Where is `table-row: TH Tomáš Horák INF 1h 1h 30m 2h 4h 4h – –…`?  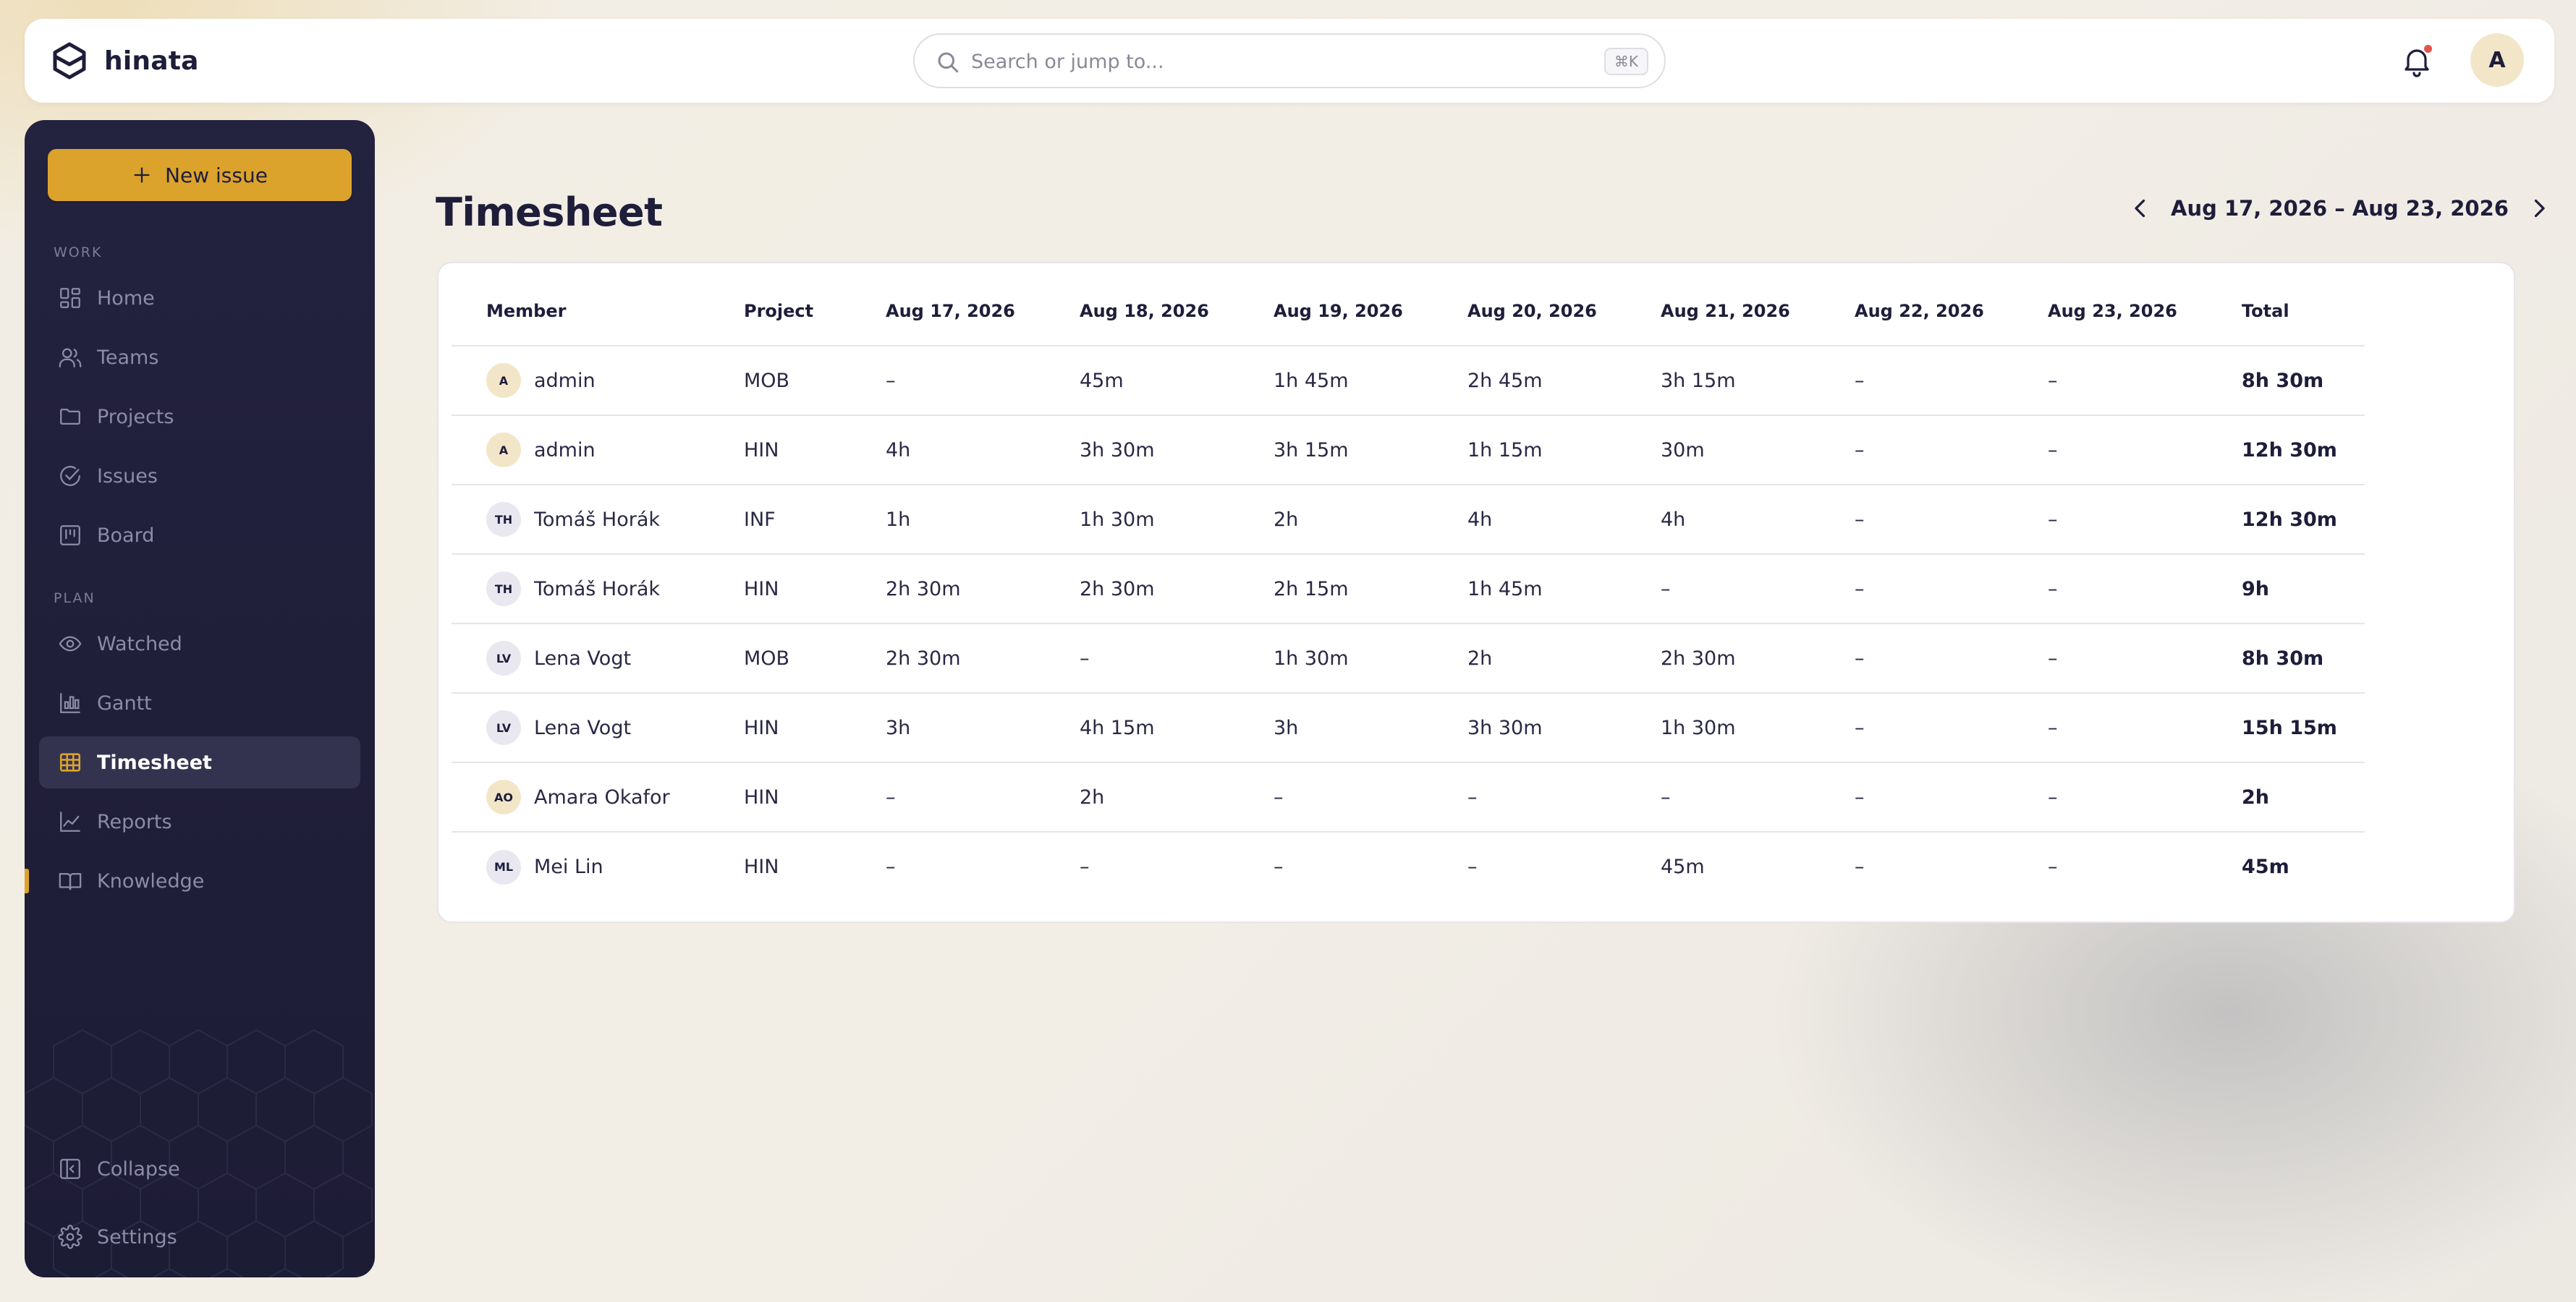
table-row: TH Tomáš Horák INF 1h 1h 30m 2h 4h 4h – –… is located at coordinates (1408, 520).